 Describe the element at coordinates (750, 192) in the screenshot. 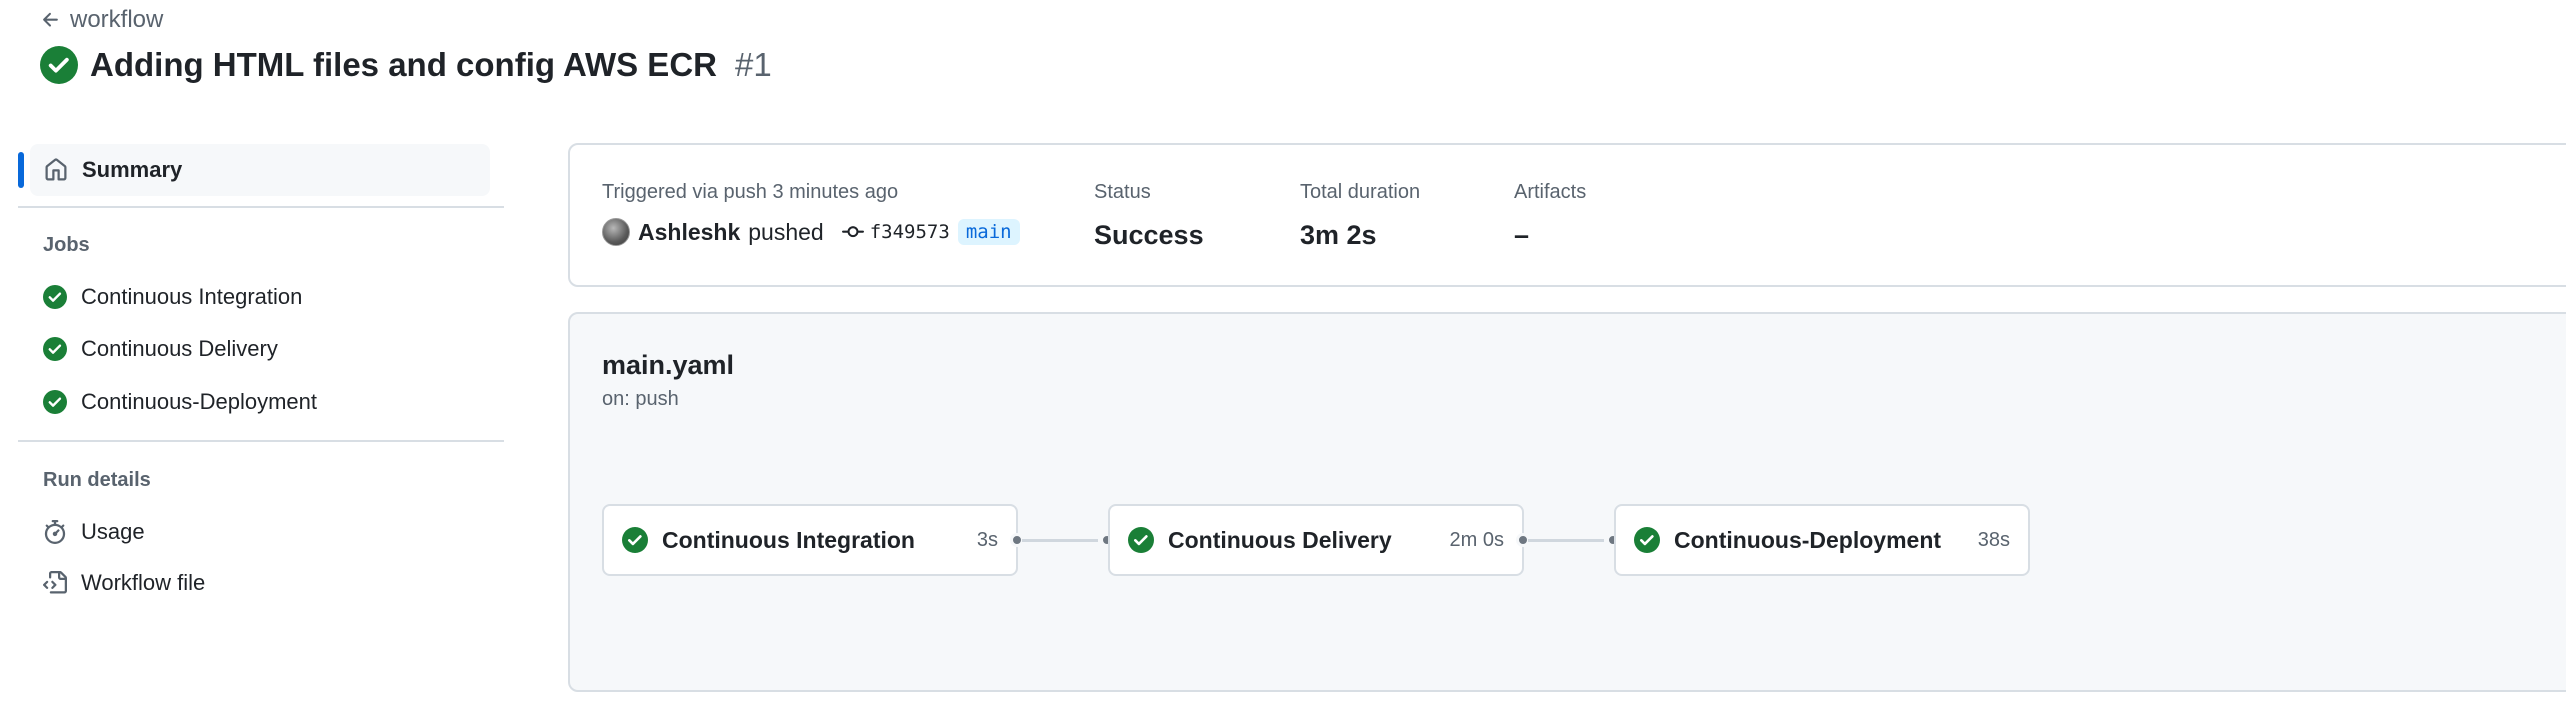

I see `trigger-text: Triggered via push 3 minutes ago` at that location.